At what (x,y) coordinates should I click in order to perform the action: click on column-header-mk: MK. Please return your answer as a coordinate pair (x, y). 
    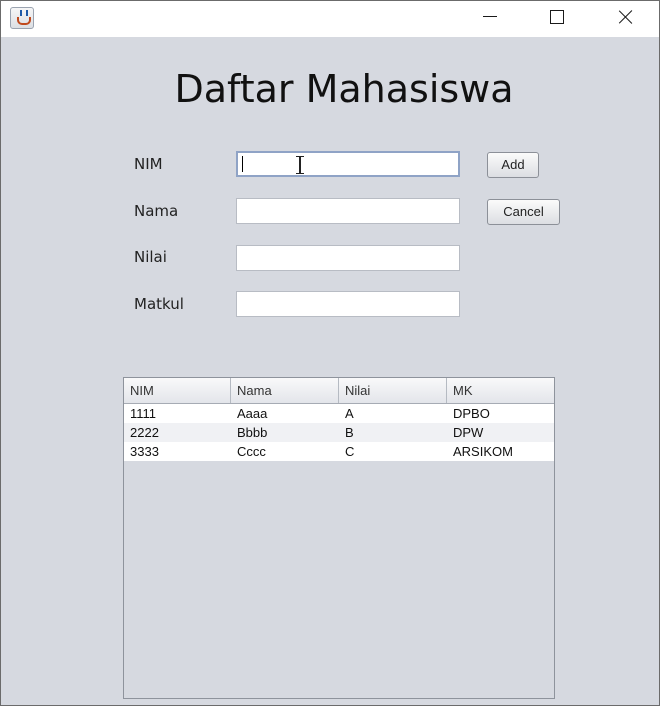
    Looking at the image, I should click on (500, 390).